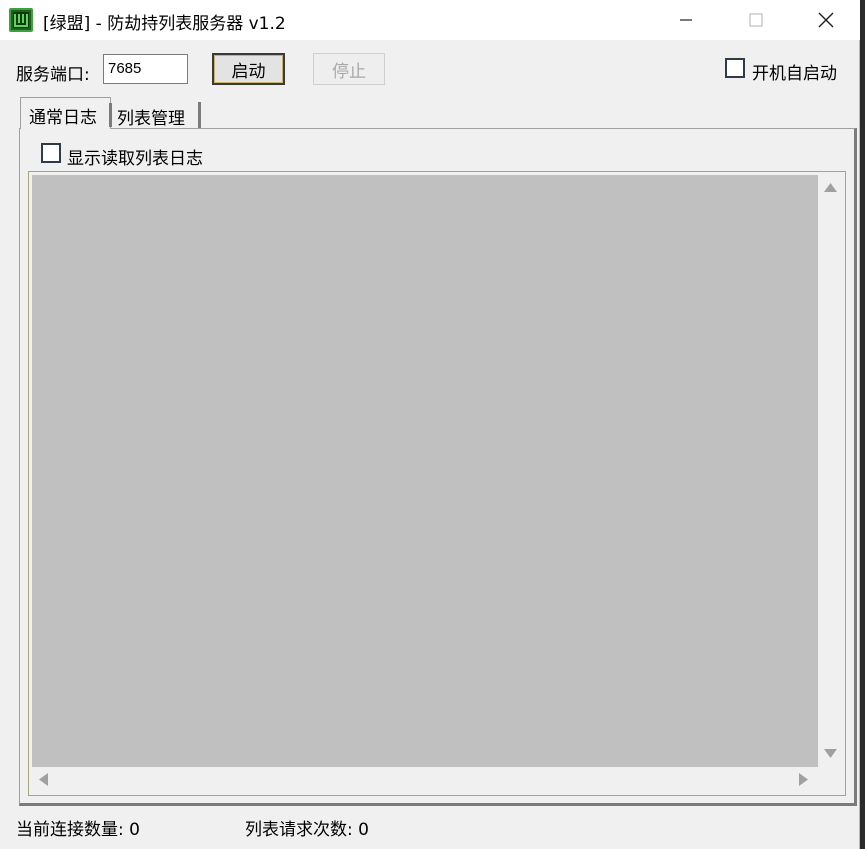 Image resolution: width=865 pixels, height=849 pixels. I want to click on vertical-scrollbar, so click(830, 471).